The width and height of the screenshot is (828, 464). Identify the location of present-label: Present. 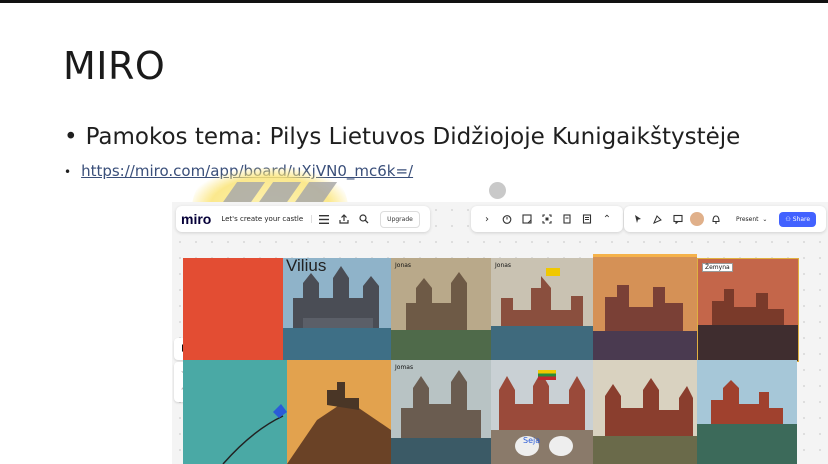
(747, 219).